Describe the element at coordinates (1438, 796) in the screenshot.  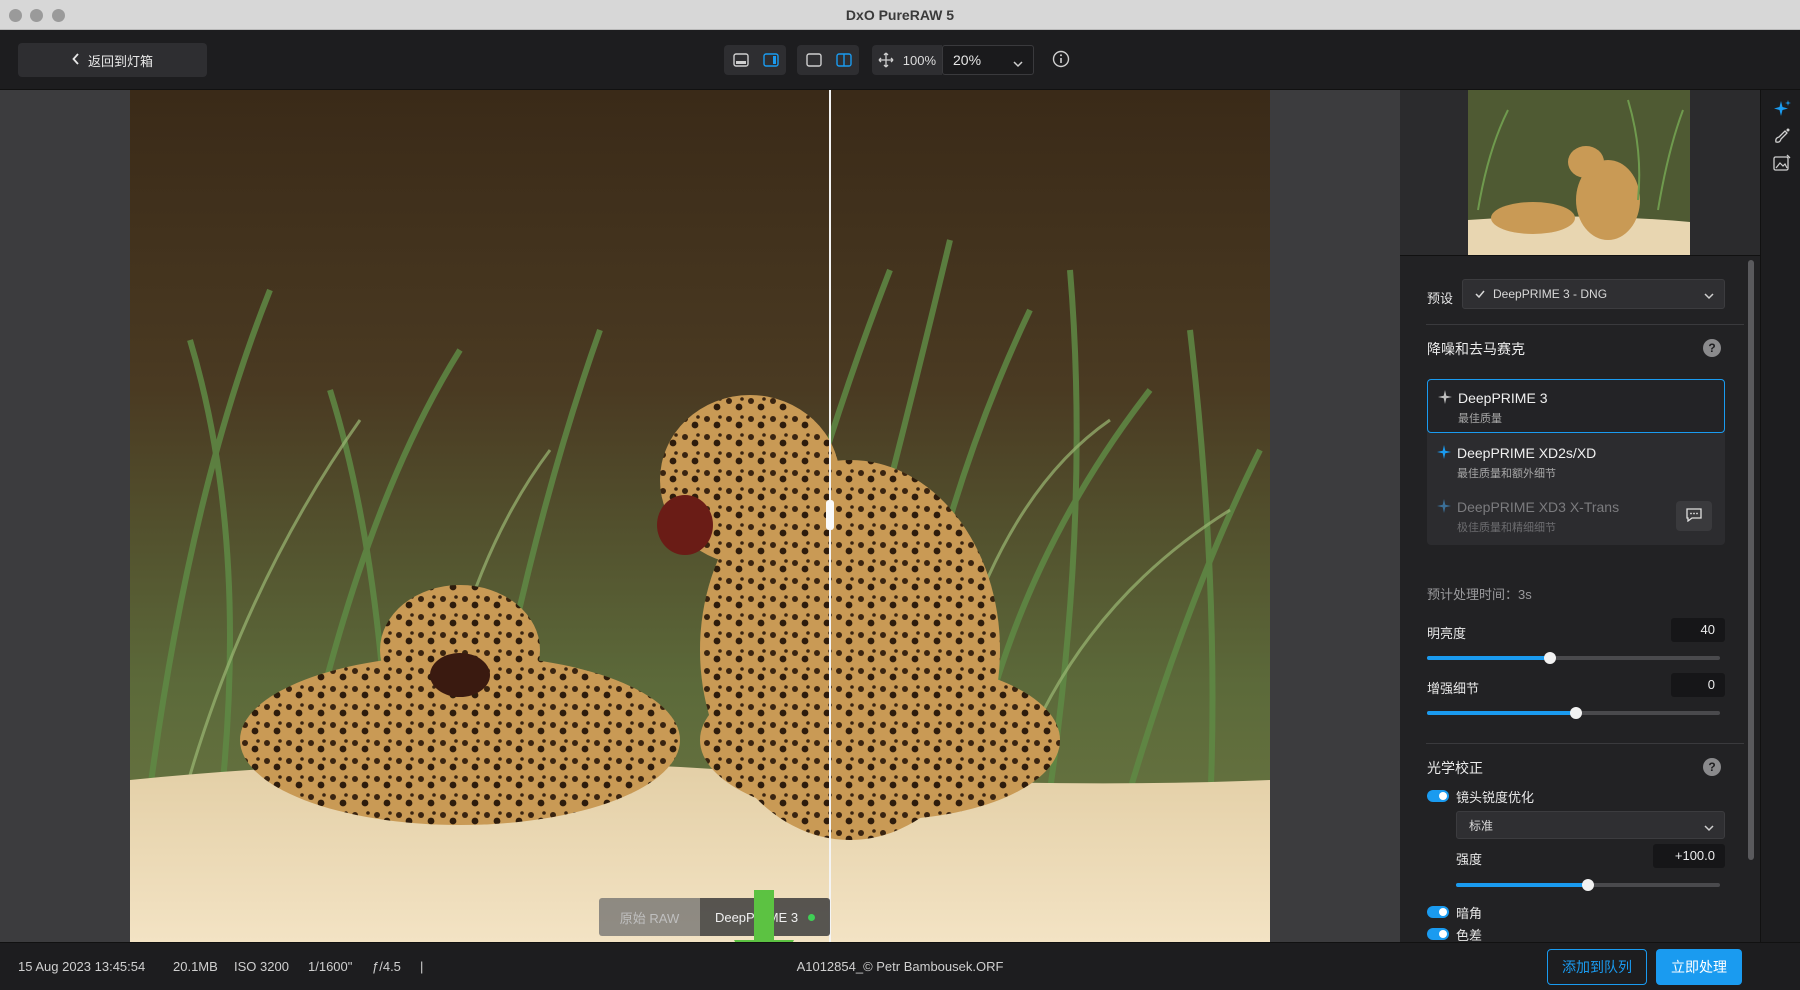
I see `lens-sharpness-toggle` at that location.